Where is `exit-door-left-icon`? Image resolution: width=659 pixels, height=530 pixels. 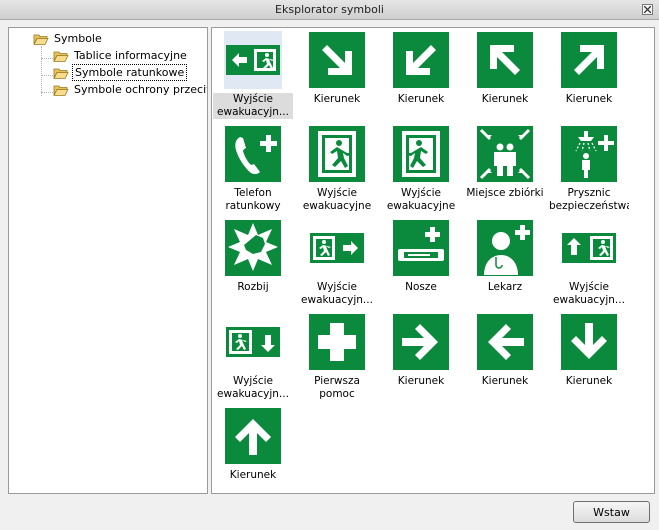
exit-door-left-icon is located at coordinates (337, 154).